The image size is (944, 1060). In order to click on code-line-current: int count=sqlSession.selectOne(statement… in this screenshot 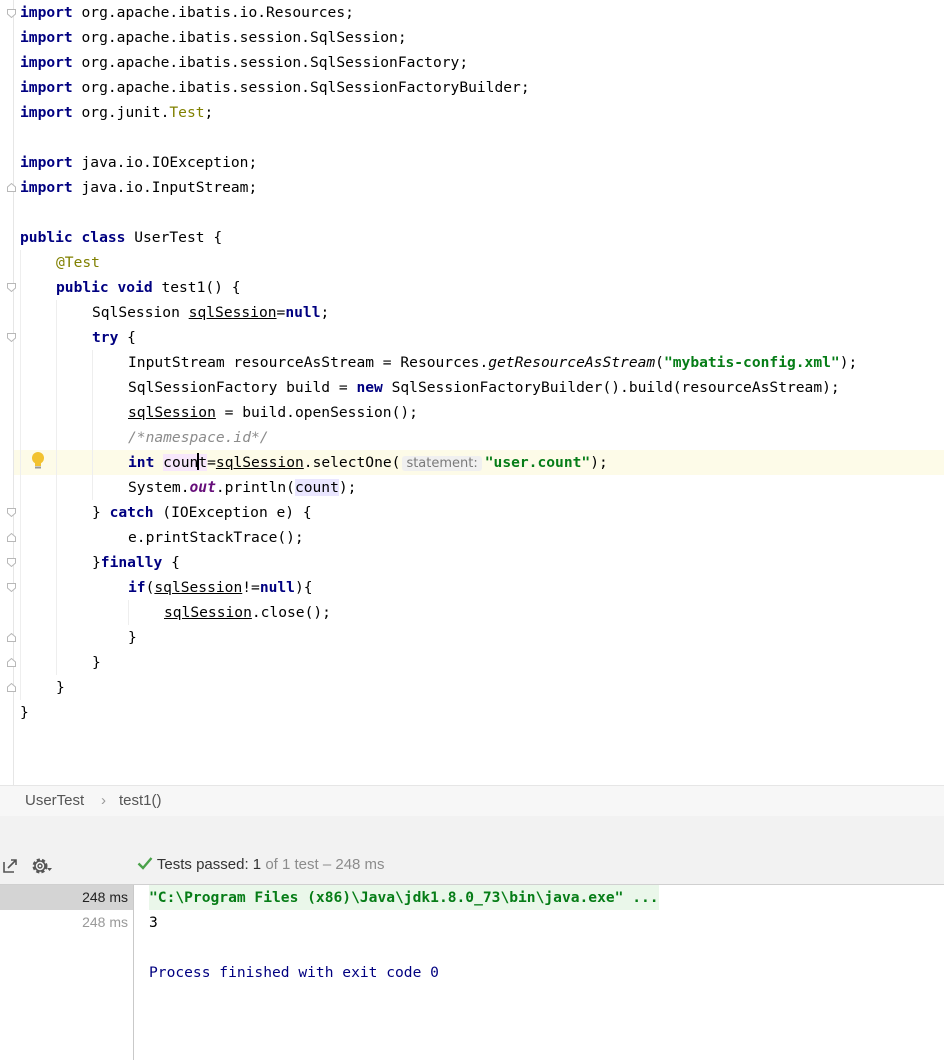, I will do `click(368, 462)`.